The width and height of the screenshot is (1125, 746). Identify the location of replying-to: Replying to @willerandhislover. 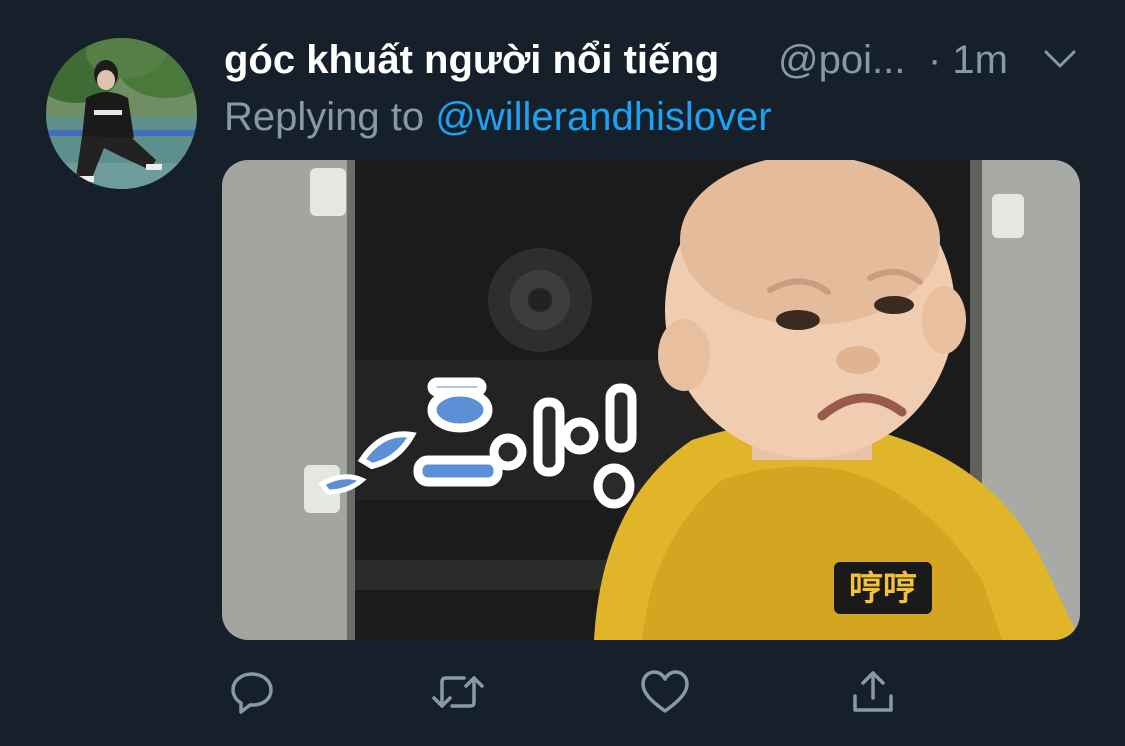
(498, 117).